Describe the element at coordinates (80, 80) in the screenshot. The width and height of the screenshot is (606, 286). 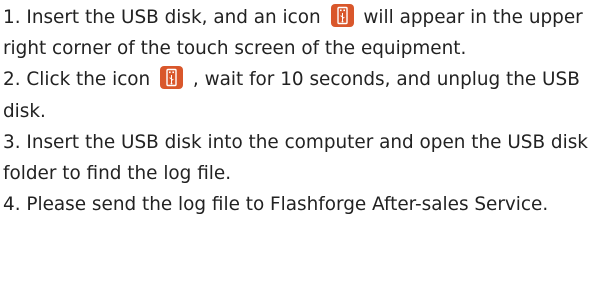
I see `step-2-text-before: 2. Click the icon` at that location.